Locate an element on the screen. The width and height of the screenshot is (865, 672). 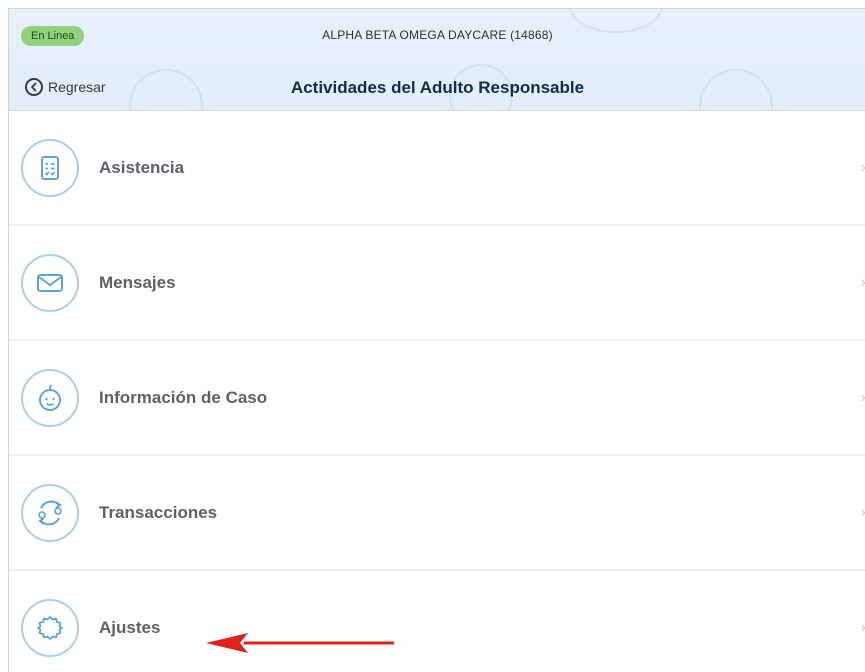
baby-face-icon is located at coordinates (50, 397).